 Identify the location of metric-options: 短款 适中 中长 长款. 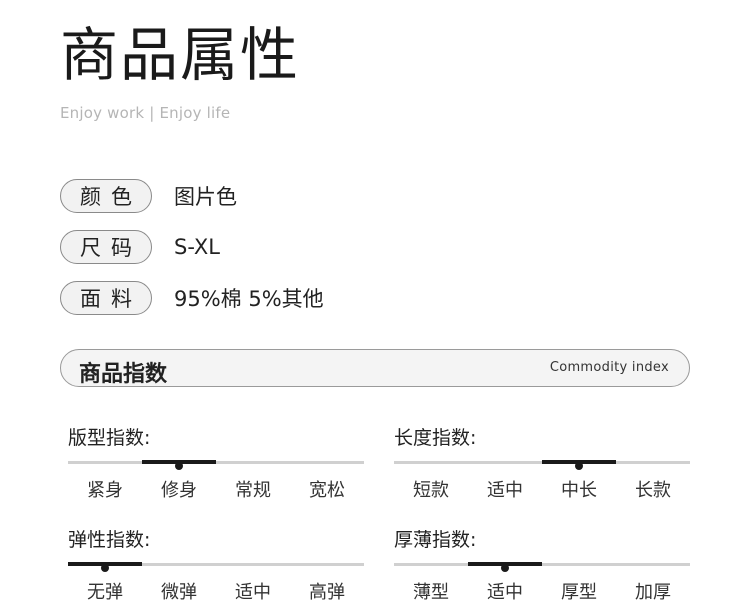
(542, 489).